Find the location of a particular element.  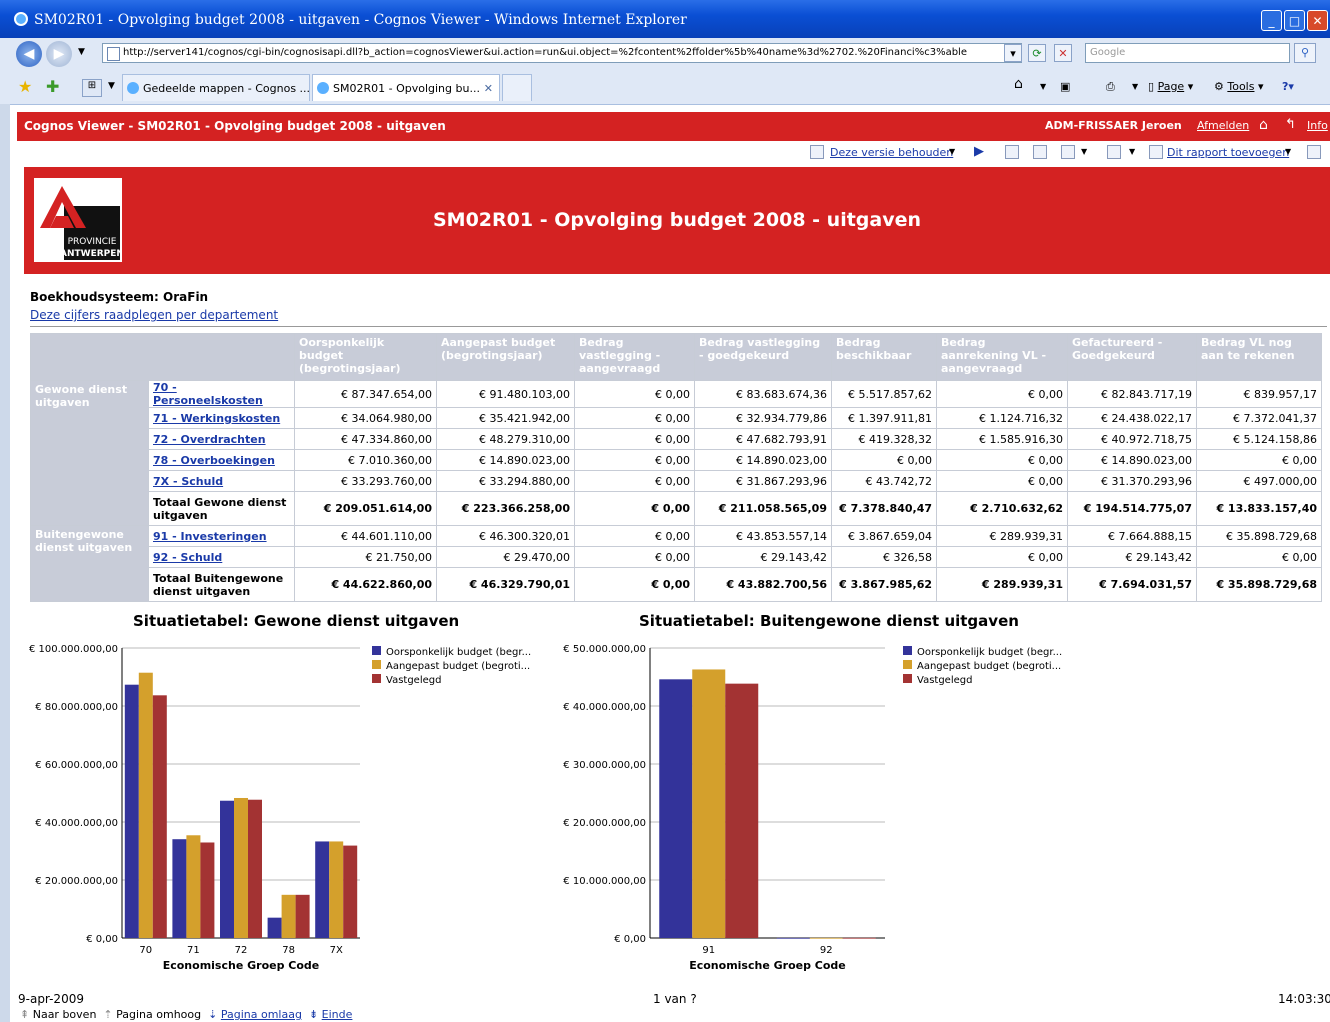

edit-report-icon is located at coordinates (1314, 152).